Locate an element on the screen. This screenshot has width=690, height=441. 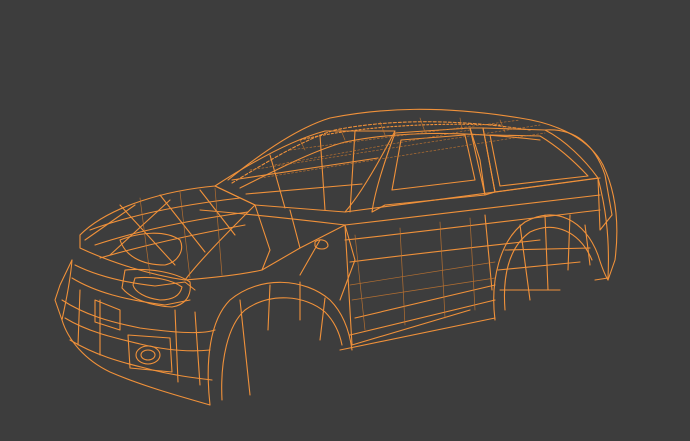
windshield is located at coordinates (305, 171).